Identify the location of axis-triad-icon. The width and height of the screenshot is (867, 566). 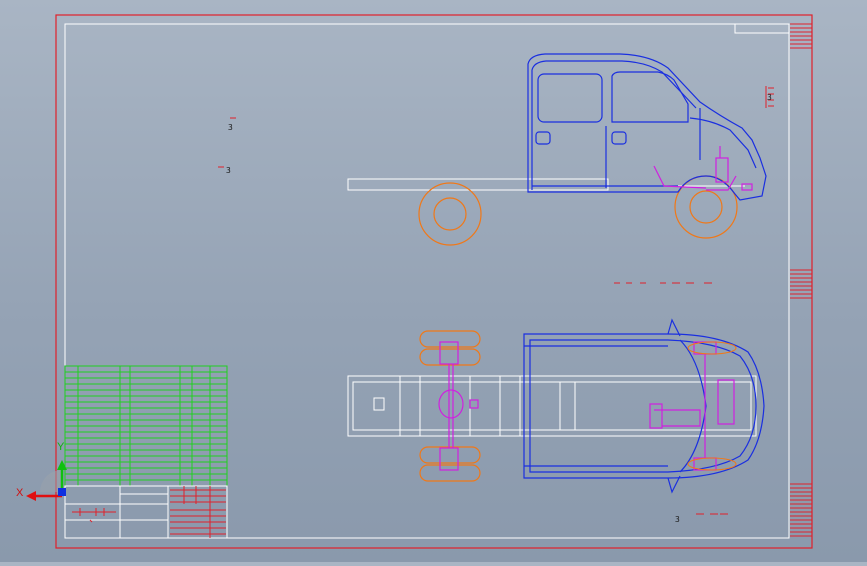
(46, 480).